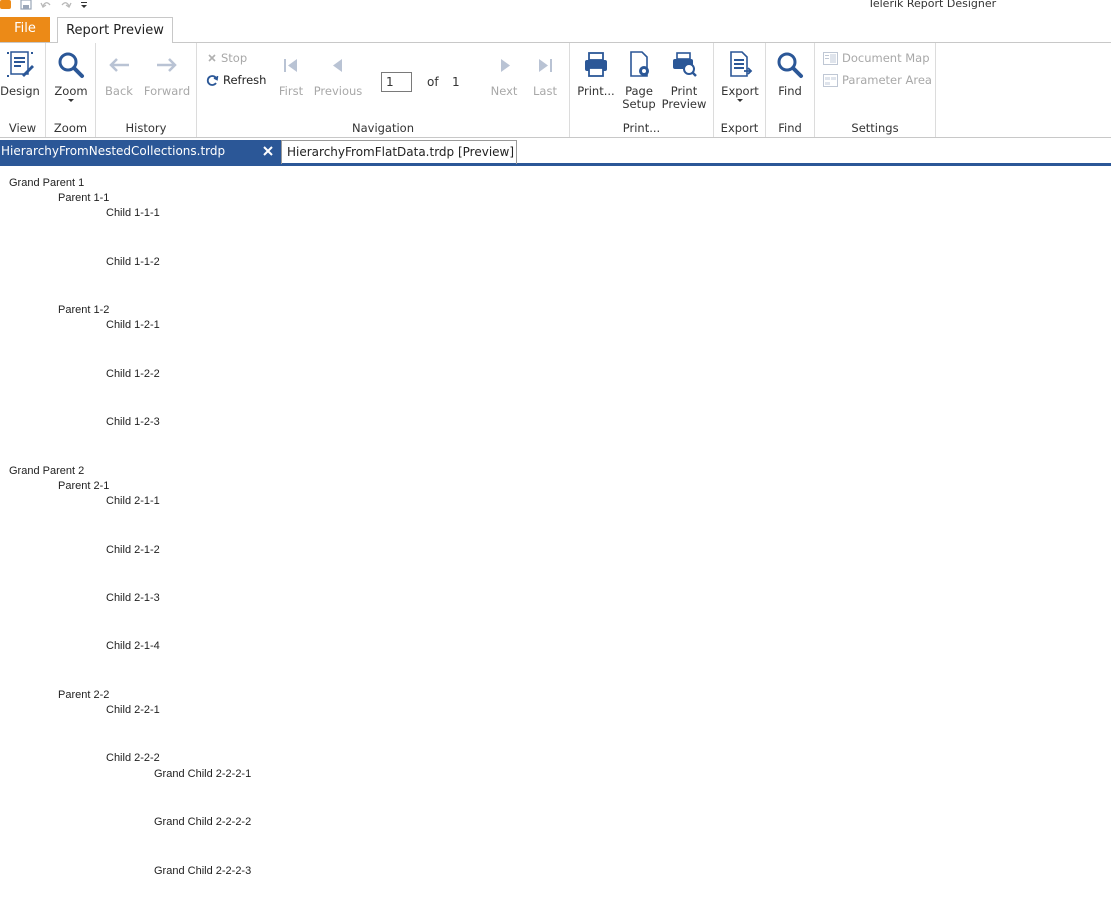 This screenshot has height=897, width=1111. Describe the element at coordinates (886, 58) in the screenshot. I see `document-map-label: Document Map` at that location.